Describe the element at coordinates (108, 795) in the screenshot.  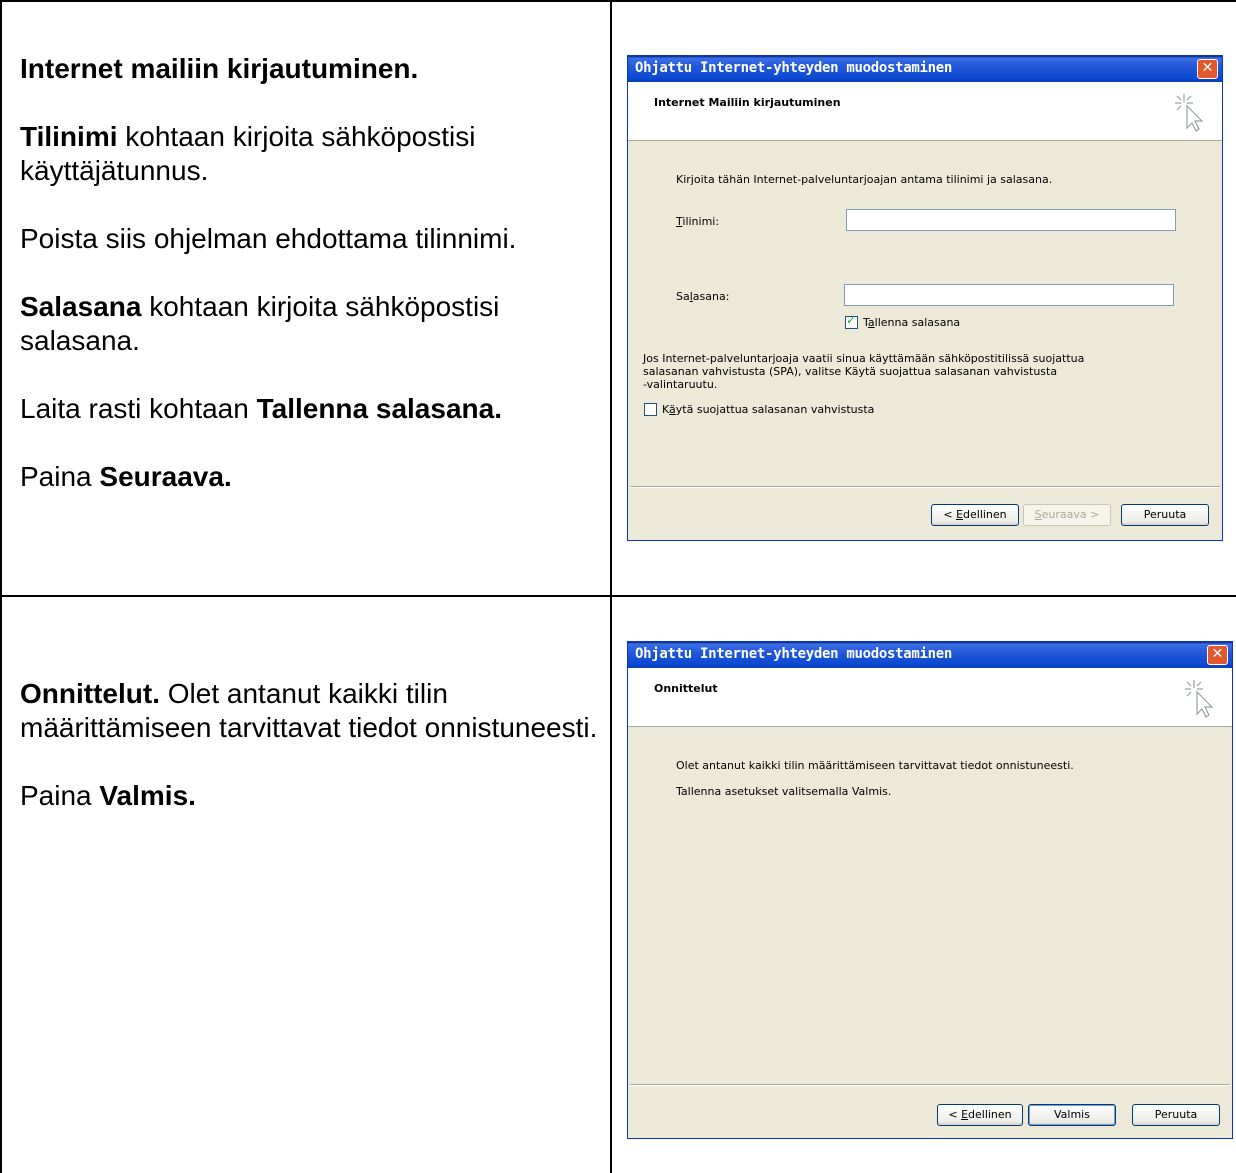
I see `row2-step-finish: Paina Valmis.` at that location.